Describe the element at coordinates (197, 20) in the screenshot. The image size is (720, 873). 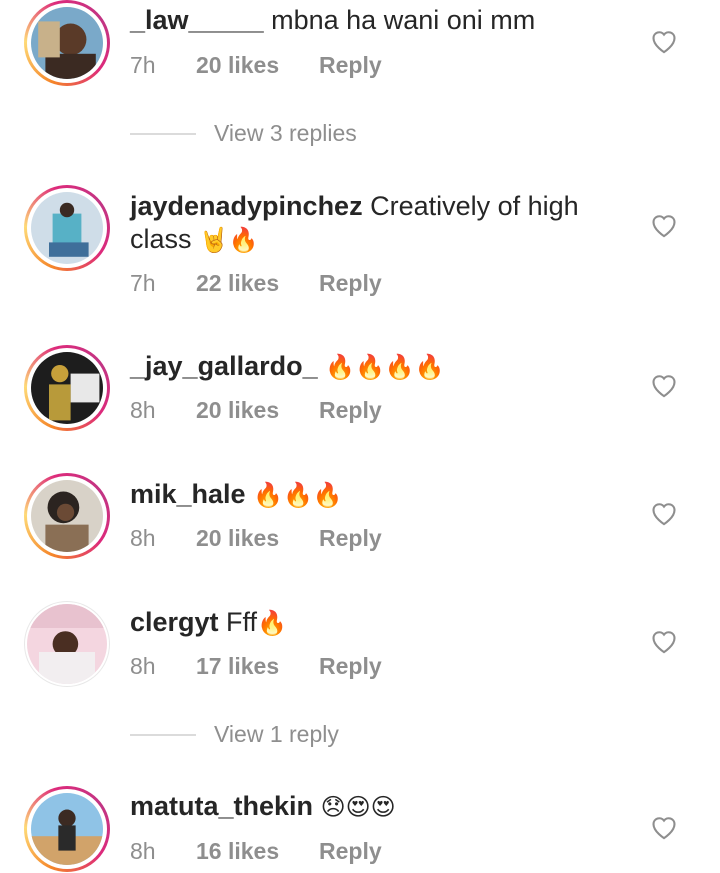
I see `comment-username: _law_____` at that location.